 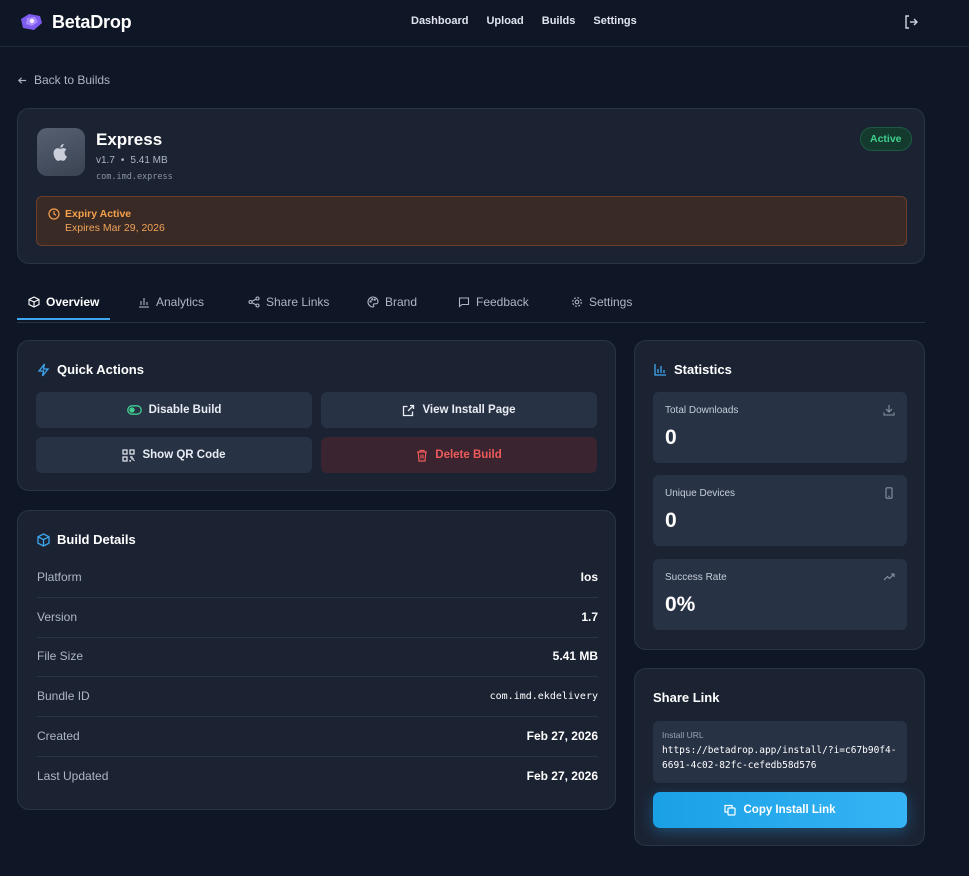 What do you see at coordinates (298, 302) in the screenshot?
I see `tab-label: Share Links` at bounding box center [298, 302].